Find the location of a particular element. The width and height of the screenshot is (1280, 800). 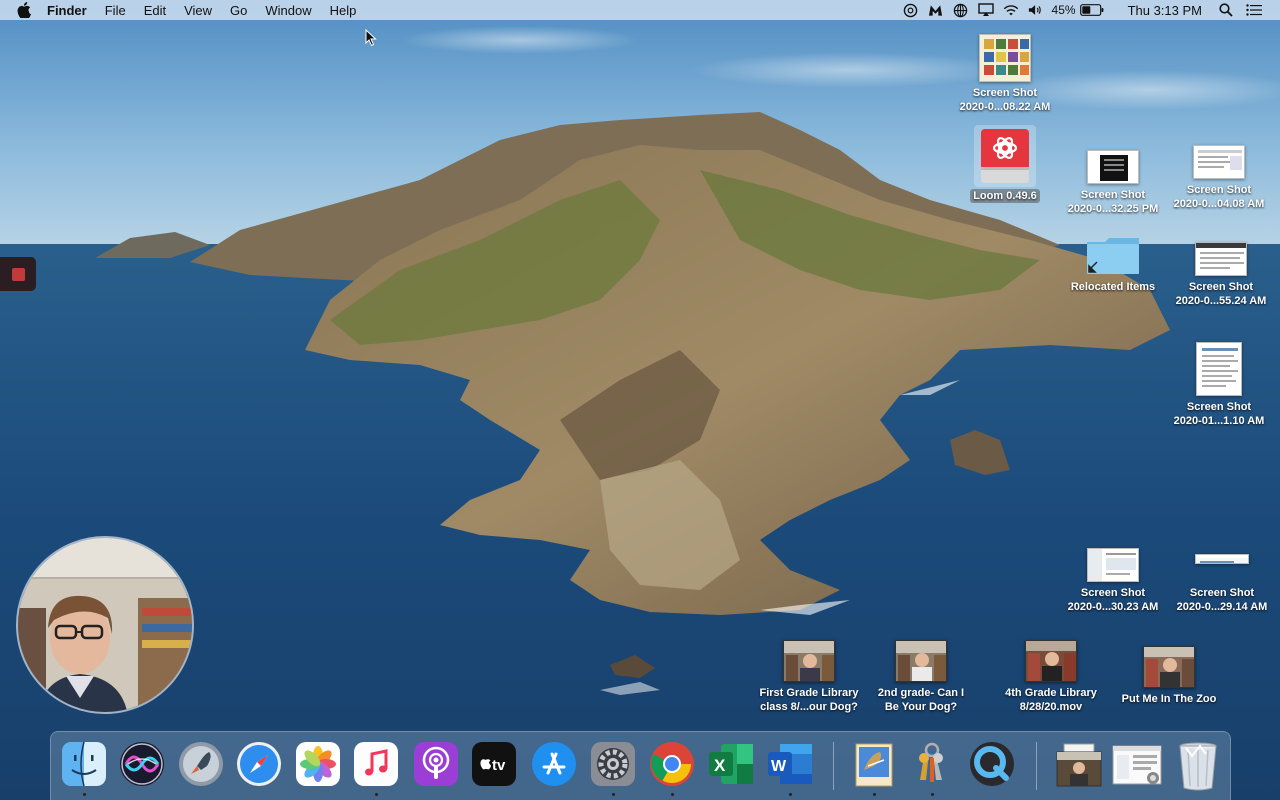

safari-icon is located at coordinates (259, 764).